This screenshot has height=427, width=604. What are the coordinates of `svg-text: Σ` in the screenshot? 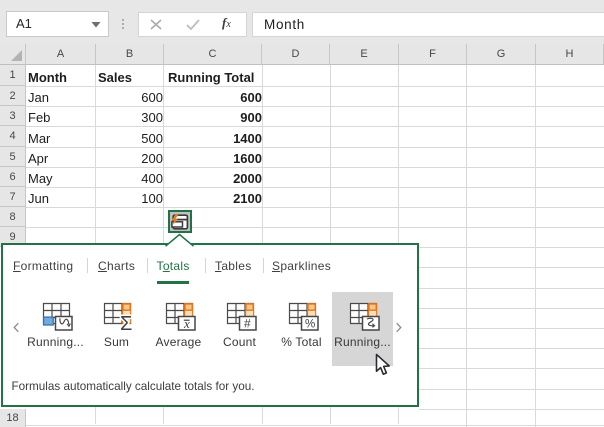 It's located at (126, 324).